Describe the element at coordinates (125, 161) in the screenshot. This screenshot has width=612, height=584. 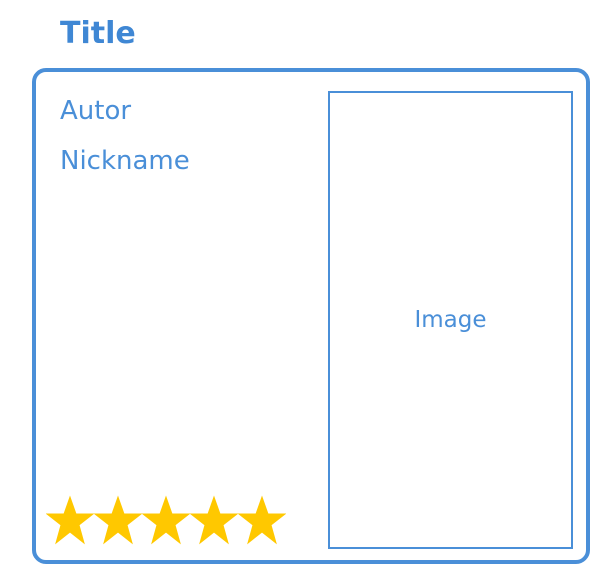
I see `nickname-label: Nickname` at that location.